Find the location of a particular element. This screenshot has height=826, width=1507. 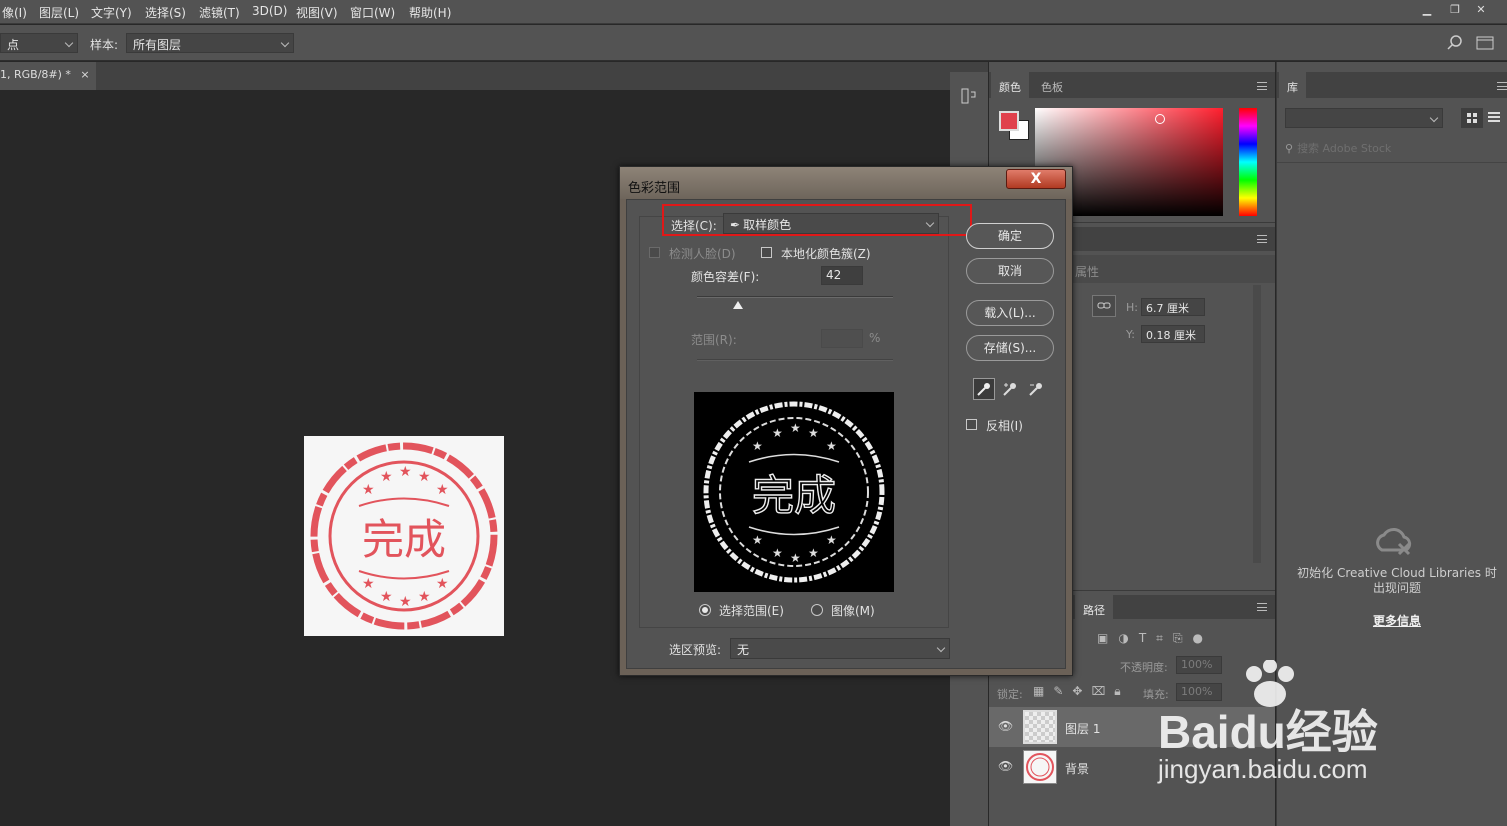

lock-artboard-icon: ⌧ is located at coordinates (1098, 691).